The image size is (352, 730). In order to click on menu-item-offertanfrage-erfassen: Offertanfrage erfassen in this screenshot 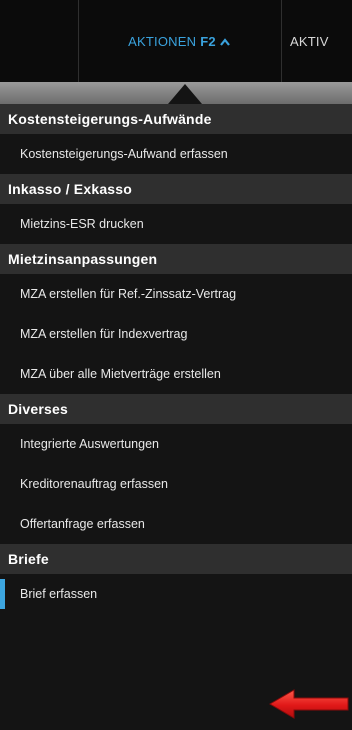, I will do `click(176, 524)`.